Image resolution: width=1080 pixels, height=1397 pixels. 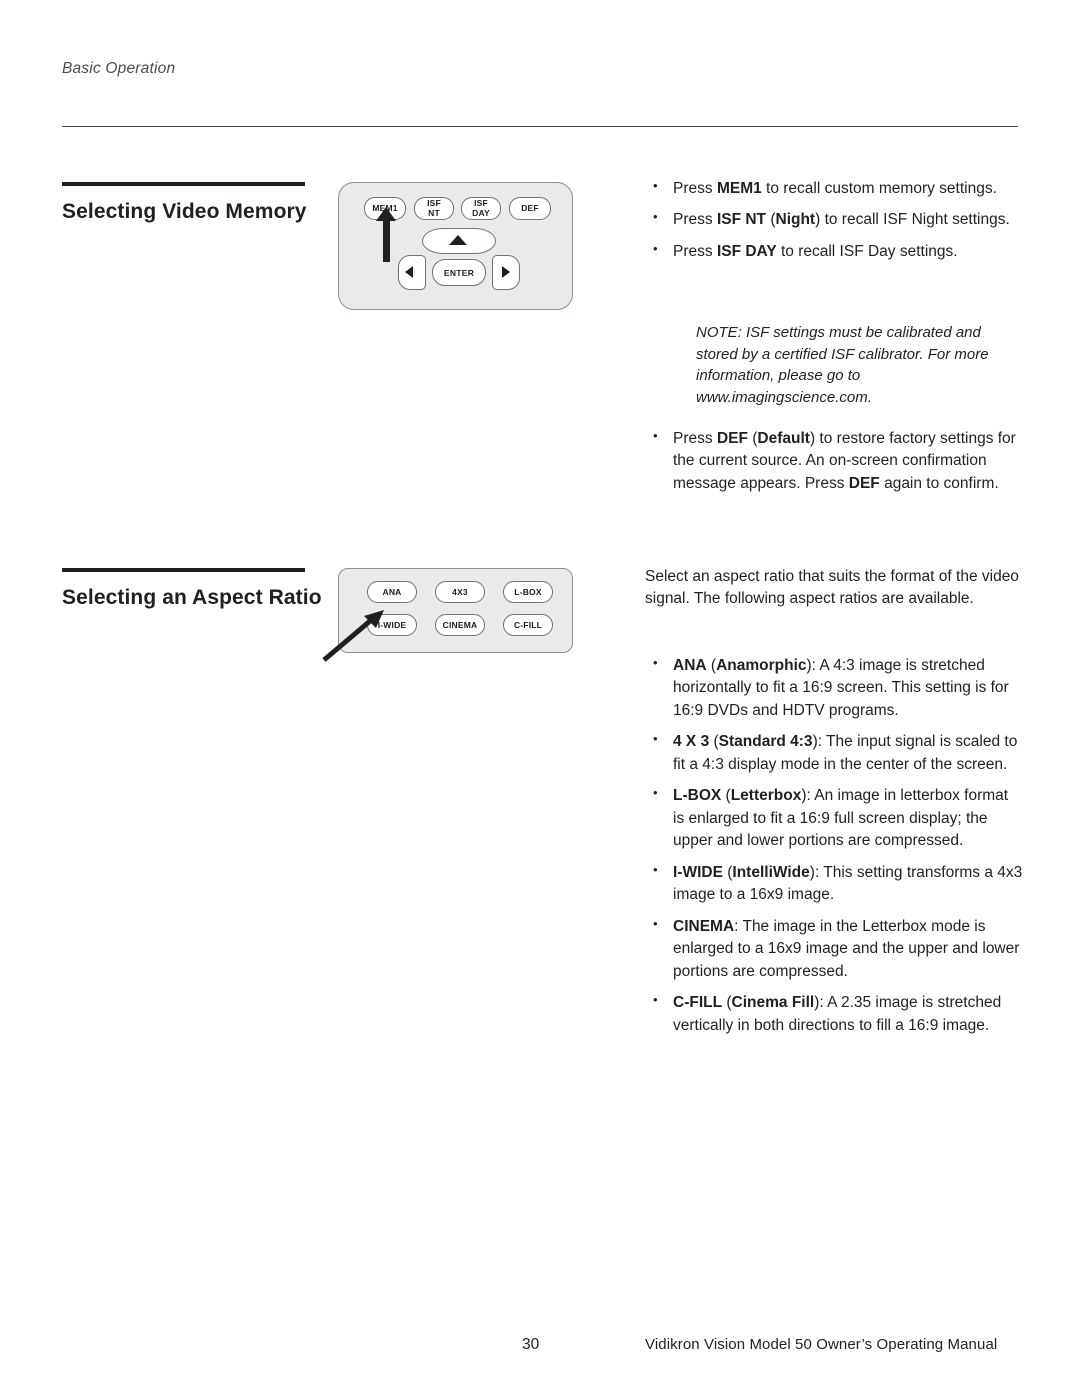 I want to click on section-heading-aspect-ratio: Selecting an Aspect Ratio, so click(x=192, y=590).